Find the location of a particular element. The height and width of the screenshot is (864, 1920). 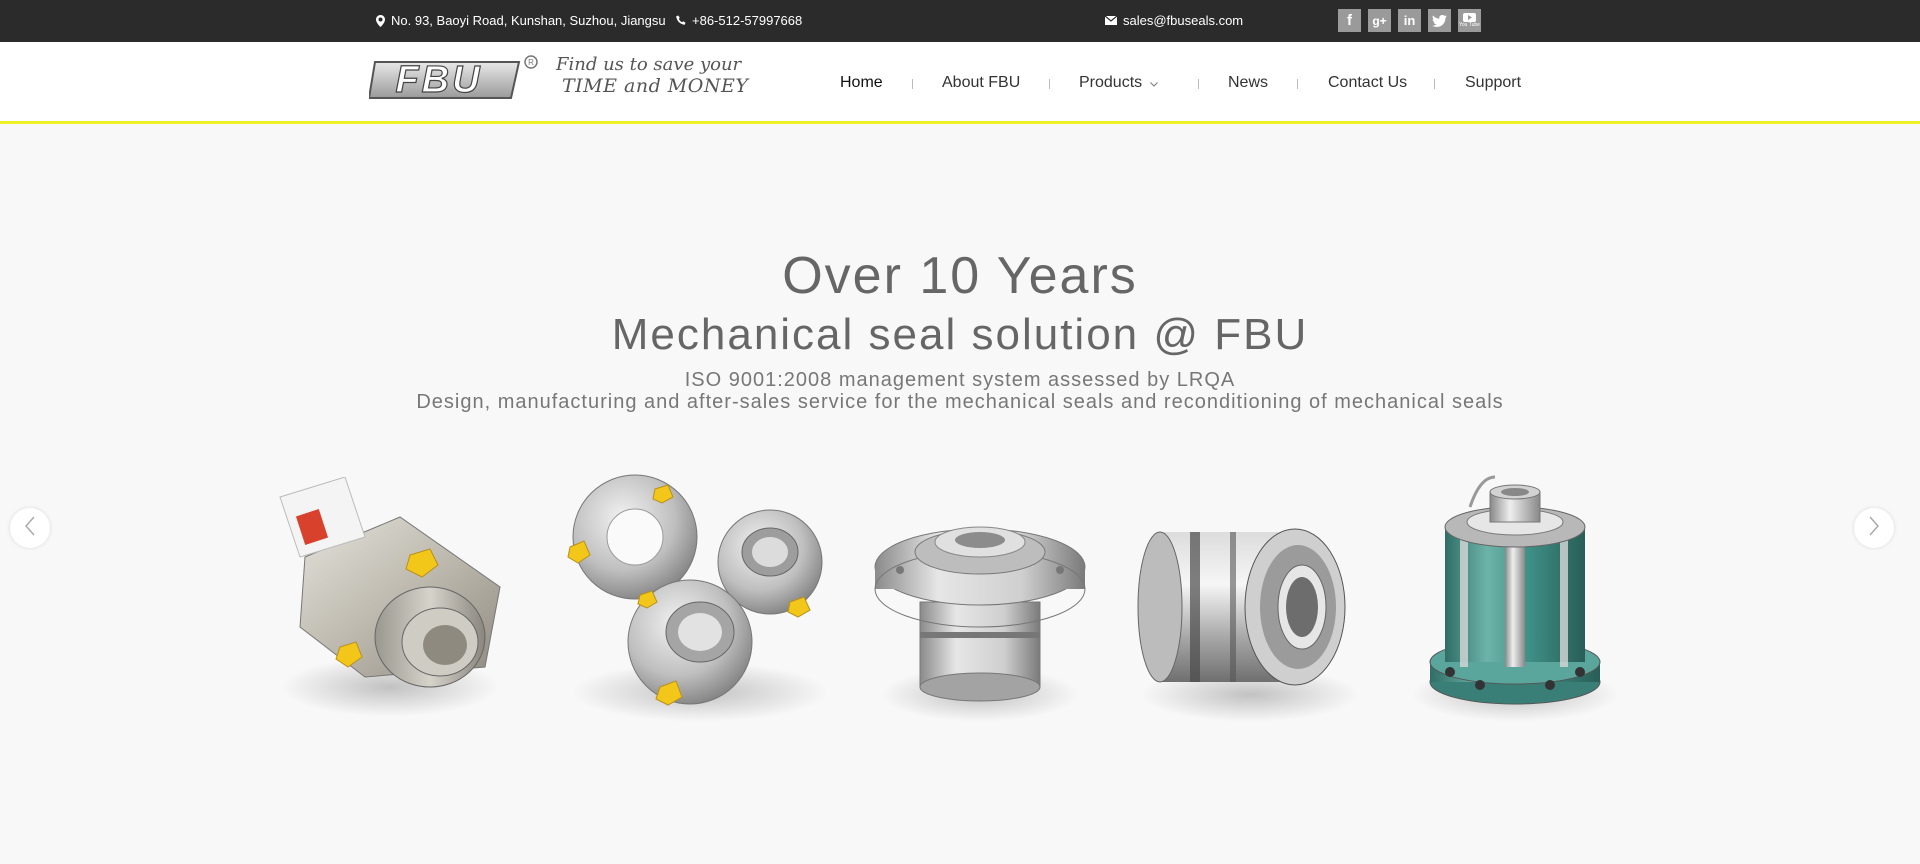

phone-info: +86-512-57997668 is located at coordinates (739, 20).